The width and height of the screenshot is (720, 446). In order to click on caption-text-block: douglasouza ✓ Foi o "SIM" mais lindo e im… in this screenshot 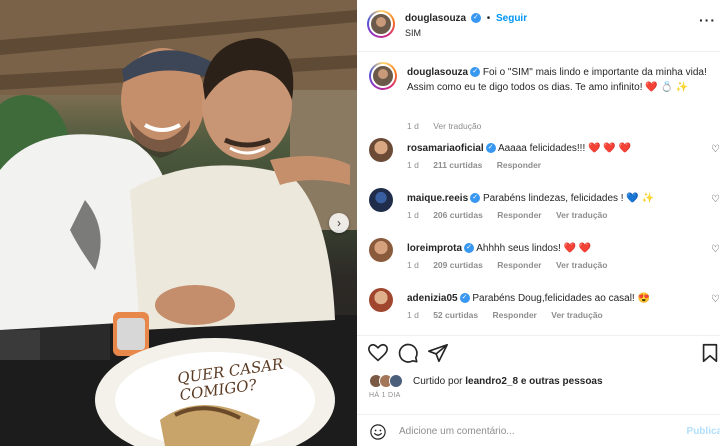, I will do `click(557, 80)`.